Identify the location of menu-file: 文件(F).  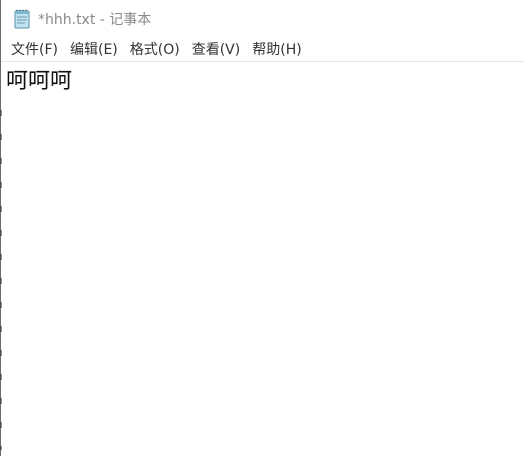
(34, 50).